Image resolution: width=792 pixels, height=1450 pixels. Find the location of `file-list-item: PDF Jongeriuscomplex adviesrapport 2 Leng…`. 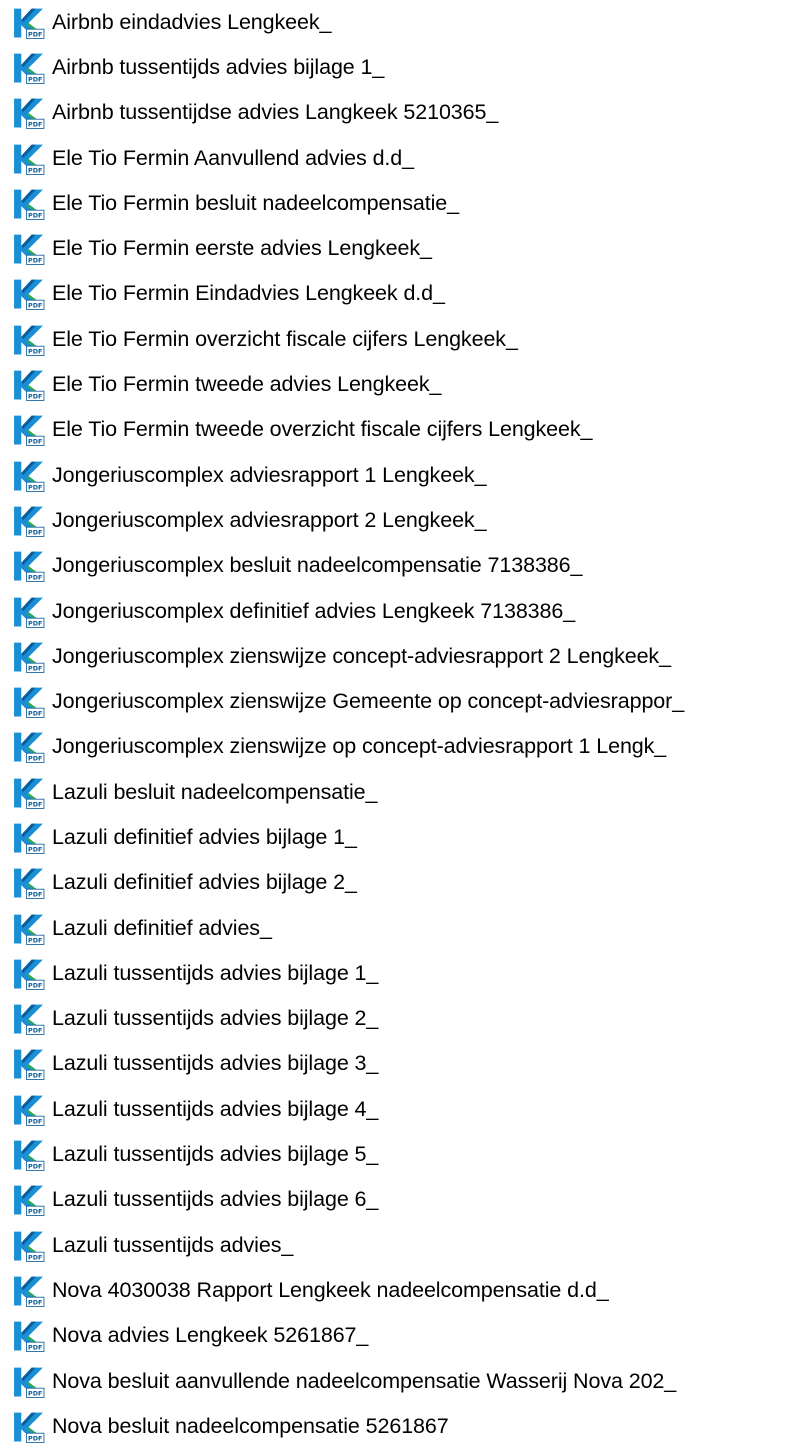

file-list-item: PDF Jongeriuscomplex adviesrapport 2 Leng… is located at coordinates (396, 520).